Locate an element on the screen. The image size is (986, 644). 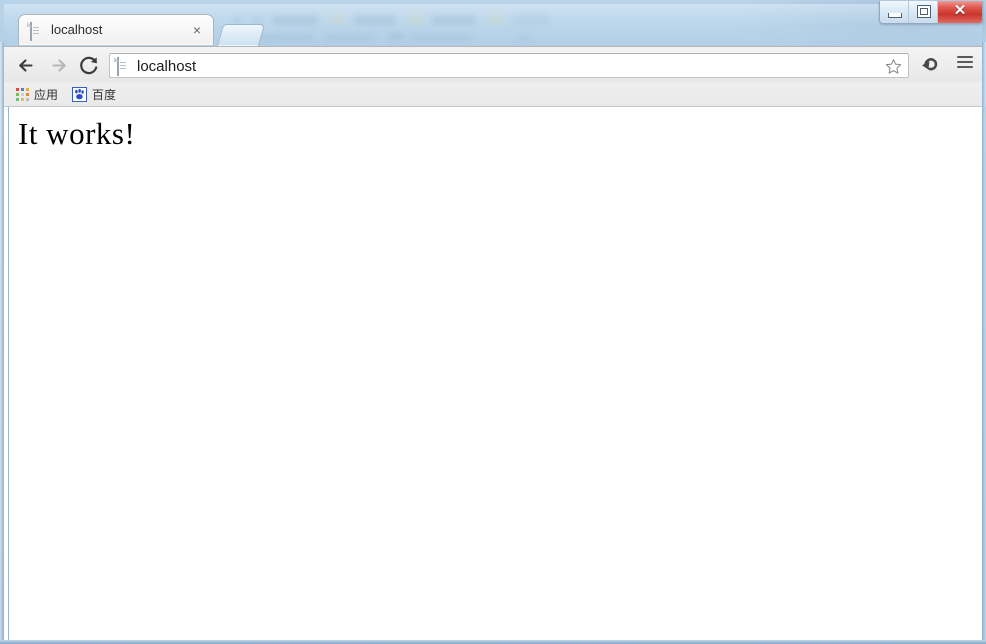
browser-toolbar: localhost is located at coordinates (493, 64).